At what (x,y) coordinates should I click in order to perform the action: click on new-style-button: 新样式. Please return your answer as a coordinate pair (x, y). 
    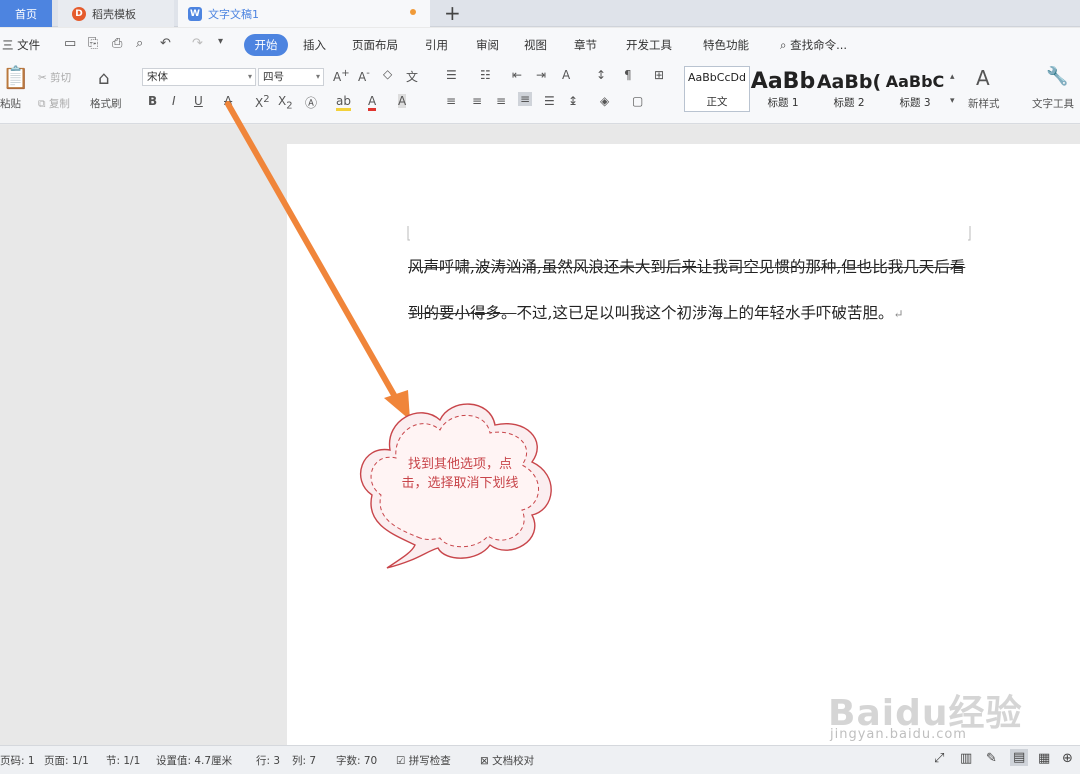
    Looking at the image, I should click on (984, 103).